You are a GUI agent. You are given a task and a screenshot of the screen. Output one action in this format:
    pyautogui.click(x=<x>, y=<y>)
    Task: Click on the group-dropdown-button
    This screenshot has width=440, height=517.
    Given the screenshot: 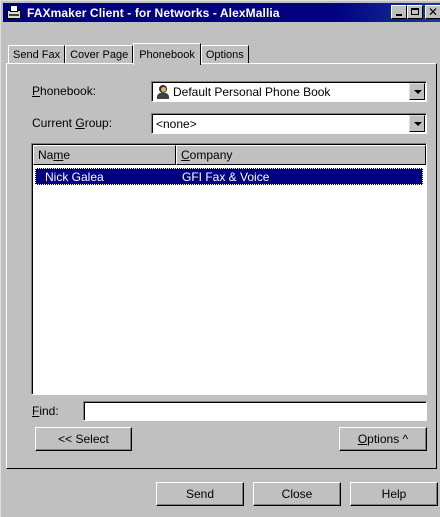 What is the action you would take?
    pyautogui.click(x=417, y=123)
    